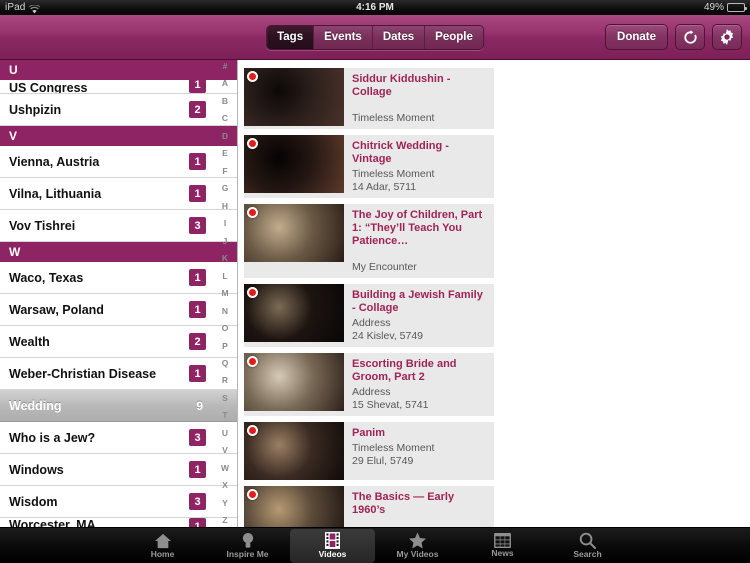 The height and width of the screenshot is (563, 750). Describe the element at coordinates (502, 540) in the screenshot. I see `grid-icon` at that location.